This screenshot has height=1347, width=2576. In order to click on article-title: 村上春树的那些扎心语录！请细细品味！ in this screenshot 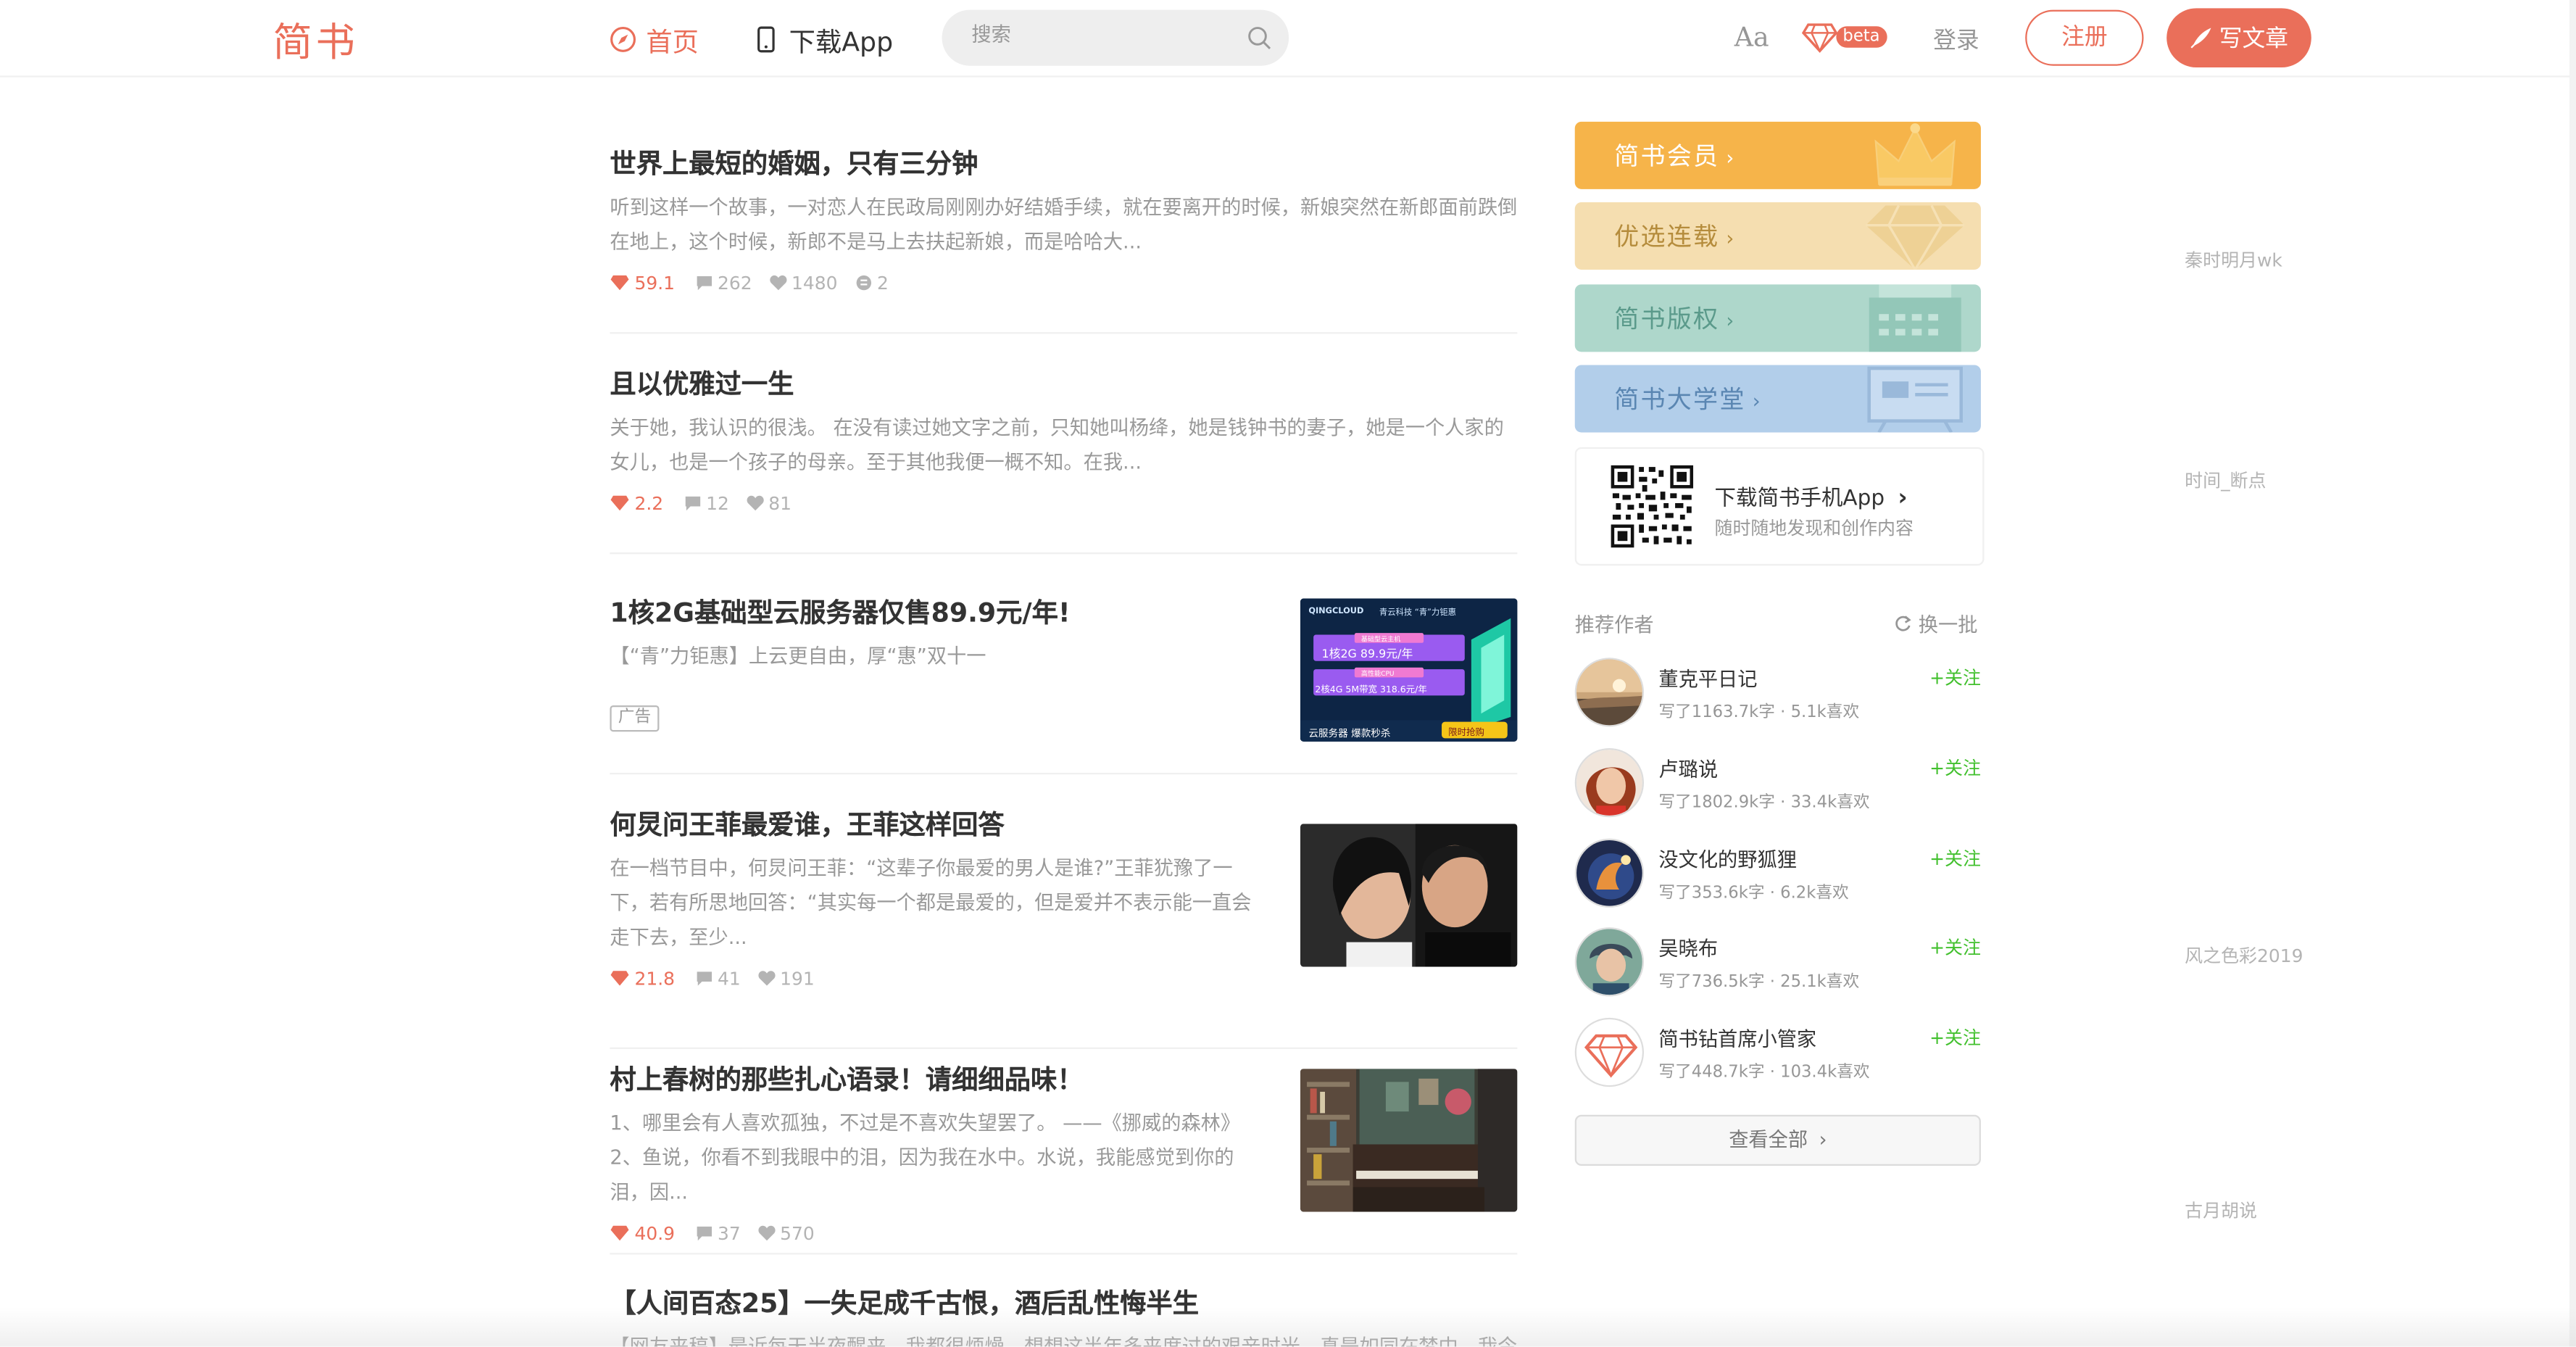, I will do `click(947, 1074)`.